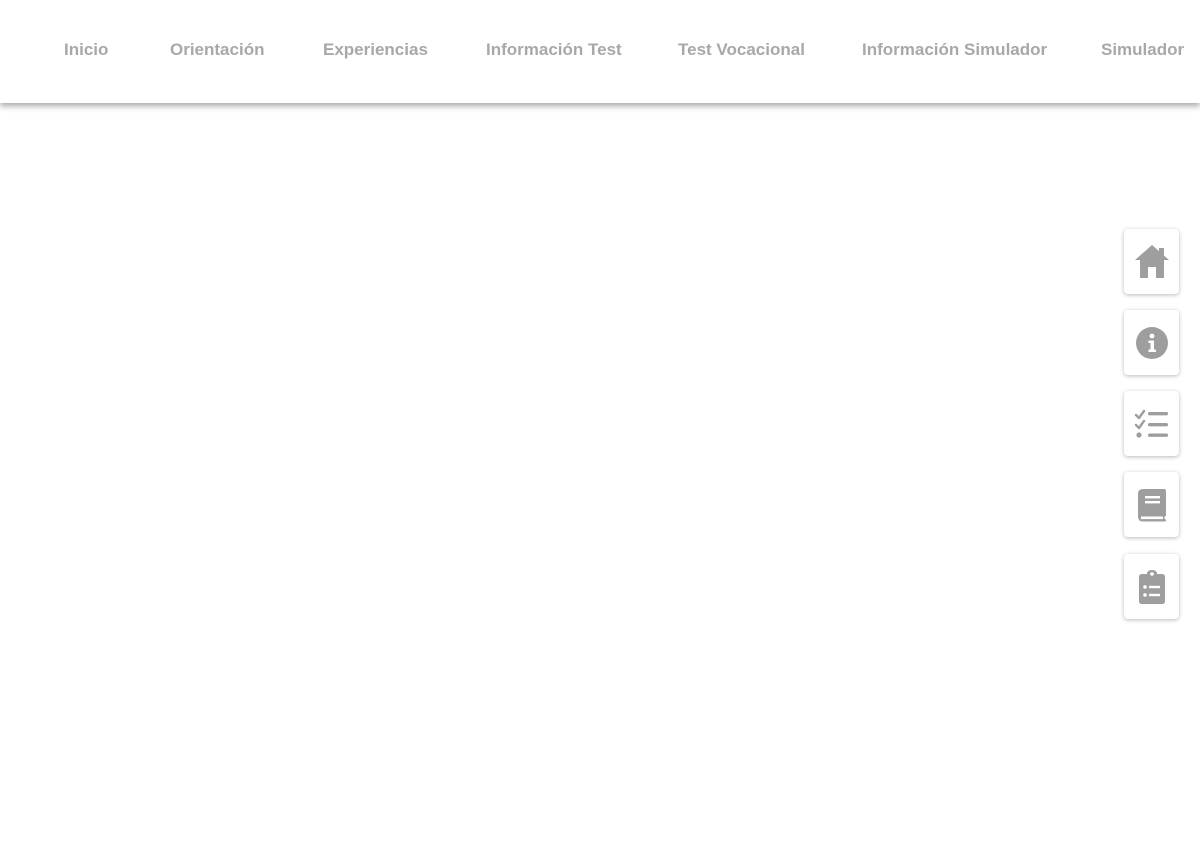  I want to click on nav-item-test-vocacional: Test Vocacional, so click(741, 50).